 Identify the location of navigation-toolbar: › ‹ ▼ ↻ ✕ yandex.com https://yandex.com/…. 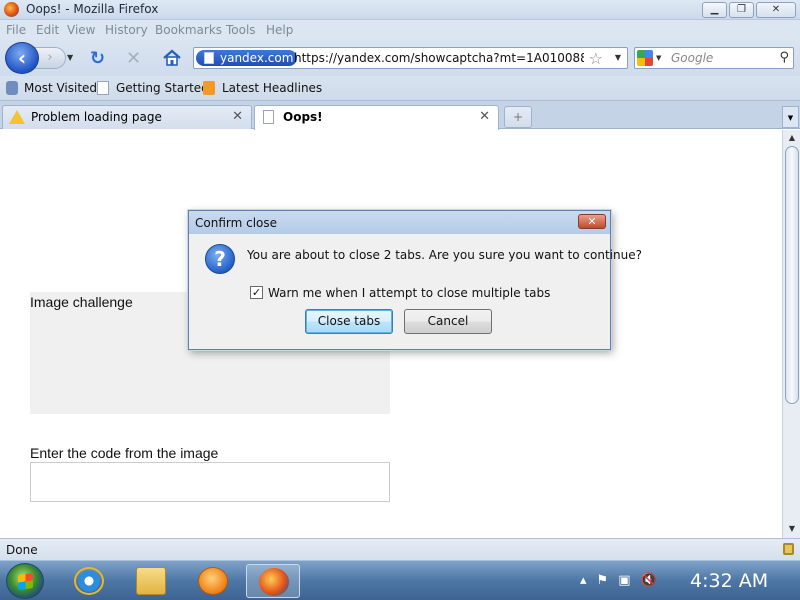
(400, 58).